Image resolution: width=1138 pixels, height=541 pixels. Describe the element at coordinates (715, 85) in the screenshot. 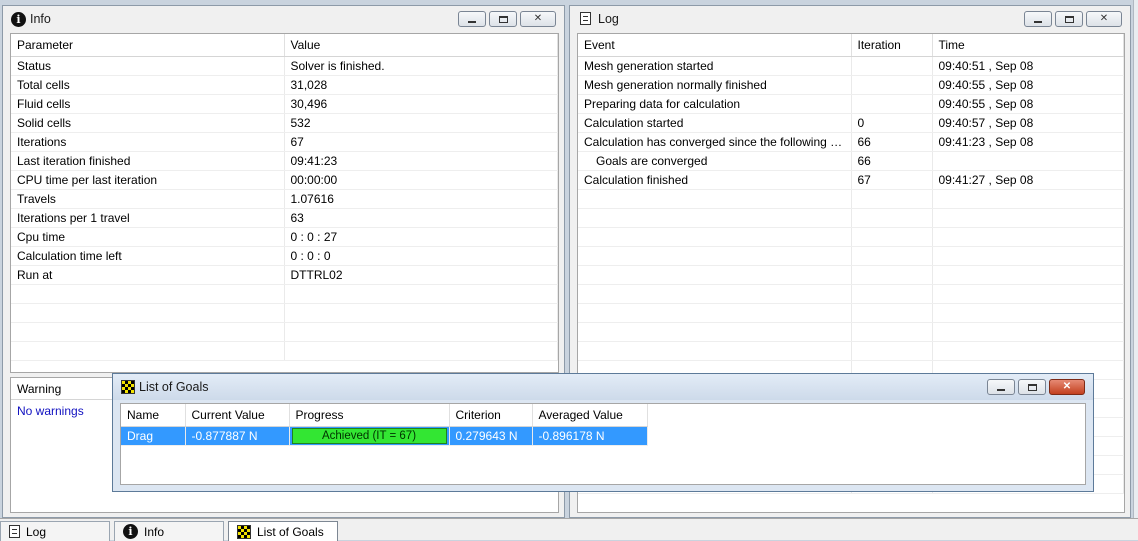

I see `log-event: Mesh generation normally finished` at that location.